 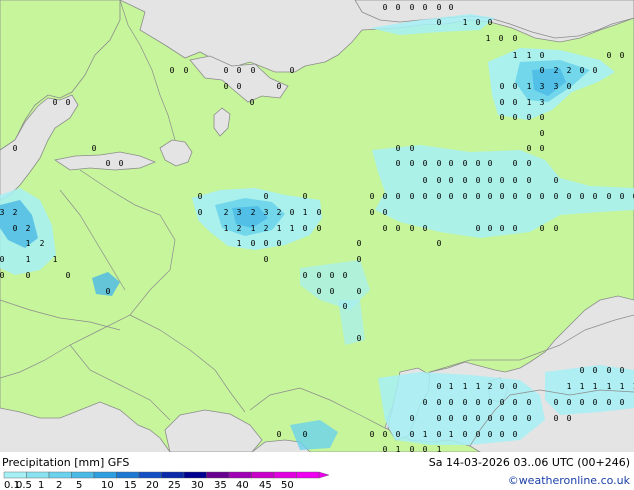 I want to click on copyright-link: ©weatheronline.co.uk, so click(x=569, y=480).